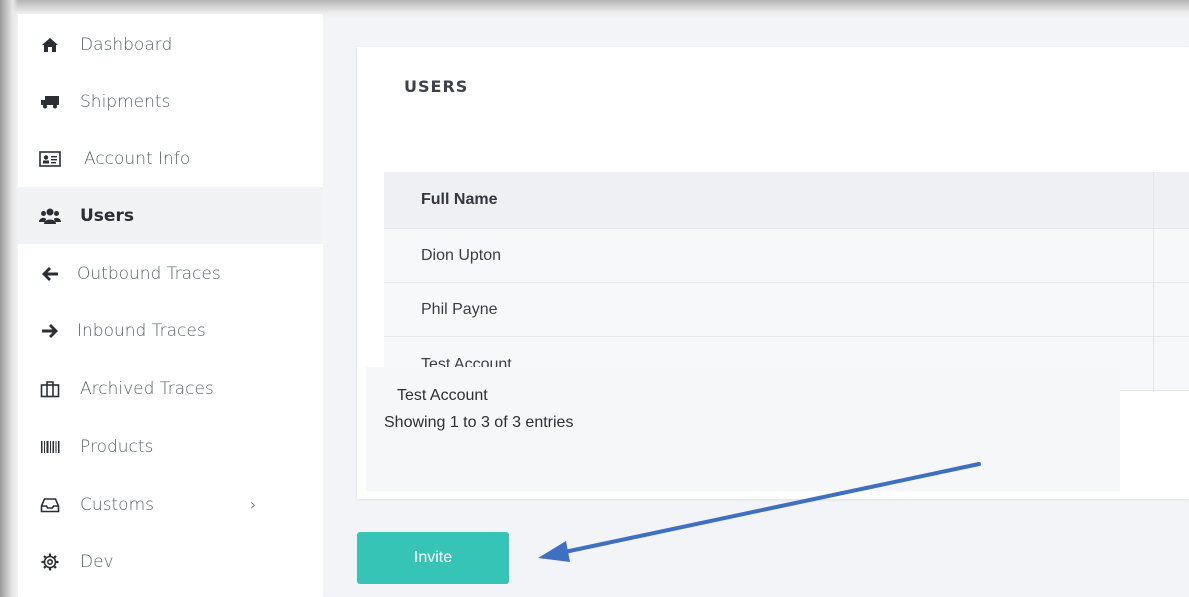  Describe the element at coordinates (170, 446) in the screenshot. I see `sidebar-item-products: Products` at that location.